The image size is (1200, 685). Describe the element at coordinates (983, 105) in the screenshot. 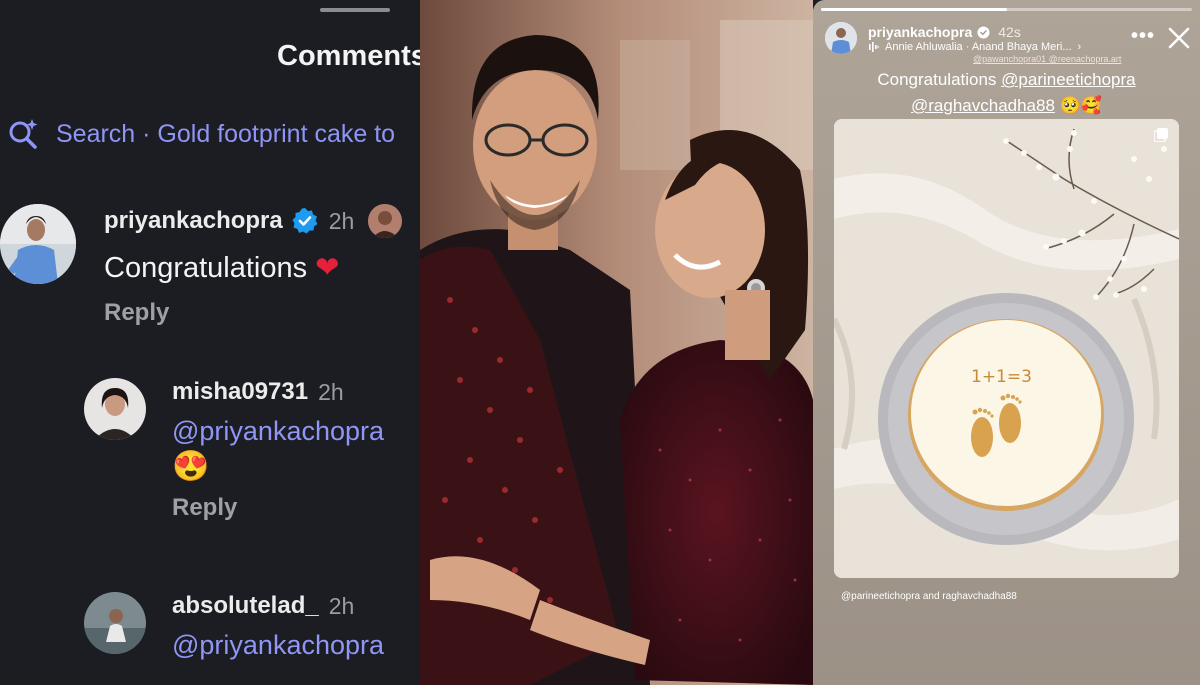

I see `mention-raghavchadha88: @raghavchadha88` at that location.